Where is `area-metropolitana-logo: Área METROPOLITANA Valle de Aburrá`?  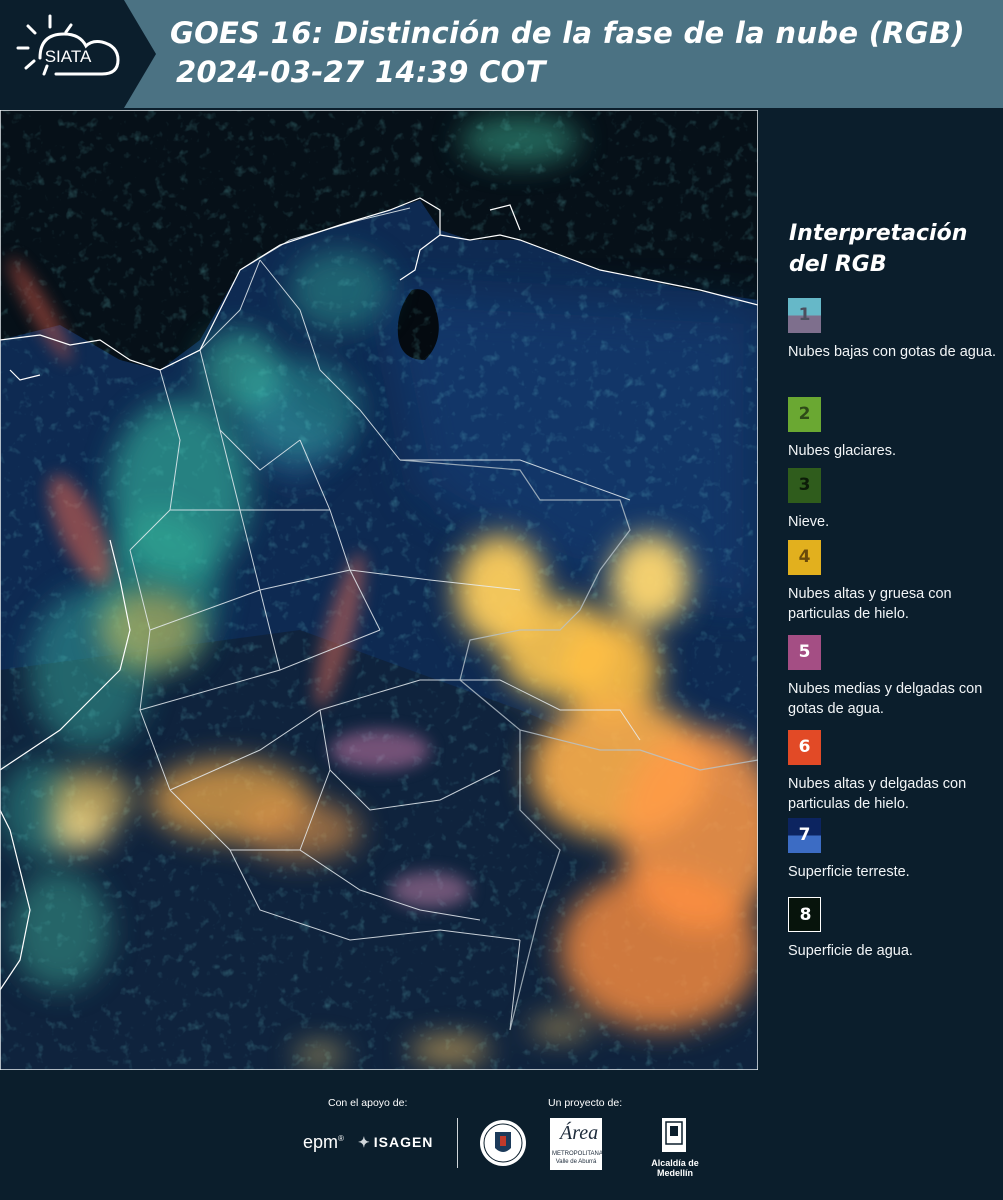 area-metropolitana-logo: Área METROPOLITANA Valle de Aburrá is located at coordinates (576, 1144).